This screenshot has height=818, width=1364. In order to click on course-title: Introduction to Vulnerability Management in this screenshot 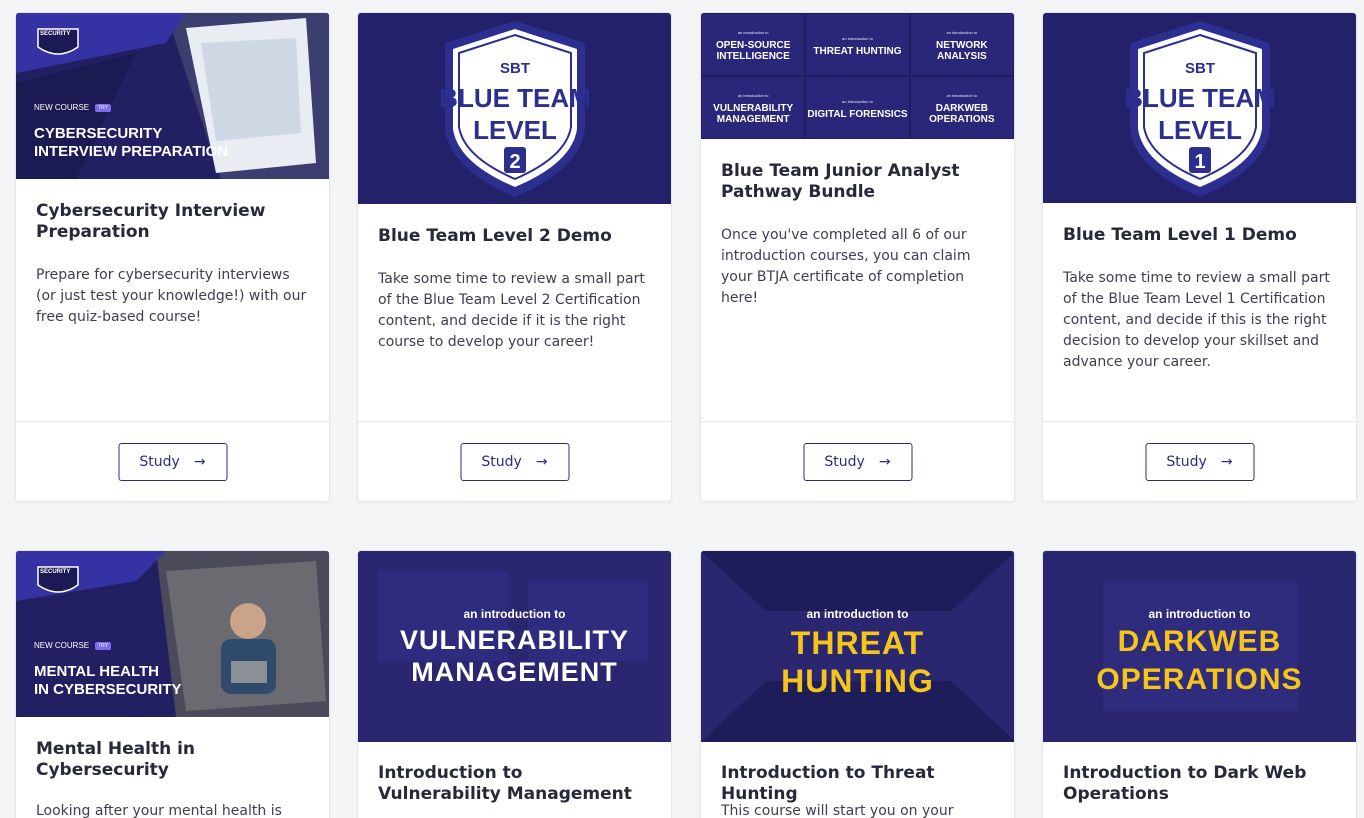, I will do `click(514, 784)`.